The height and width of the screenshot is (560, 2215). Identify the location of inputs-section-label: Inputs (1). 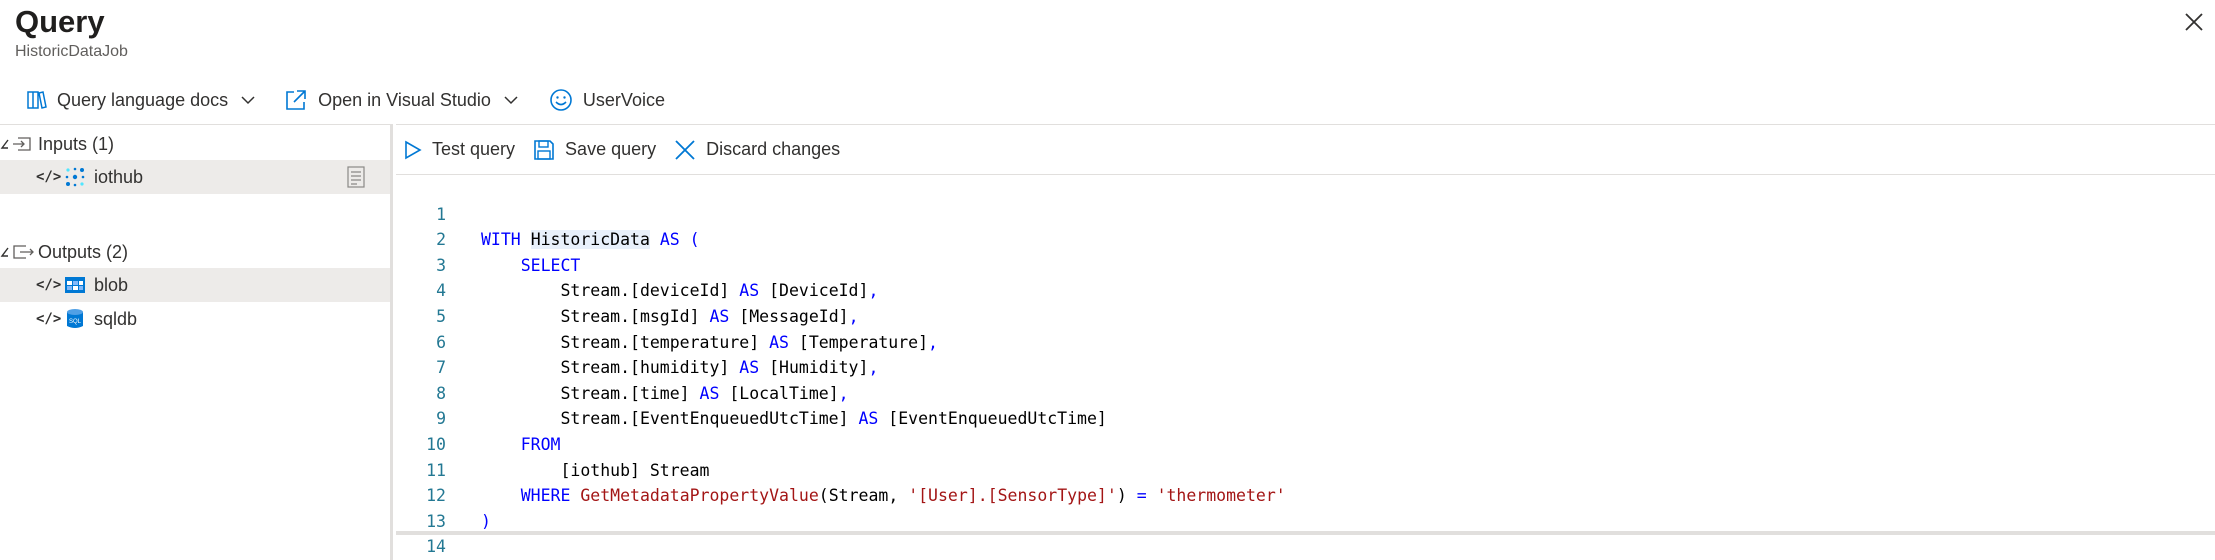
(76, 143).